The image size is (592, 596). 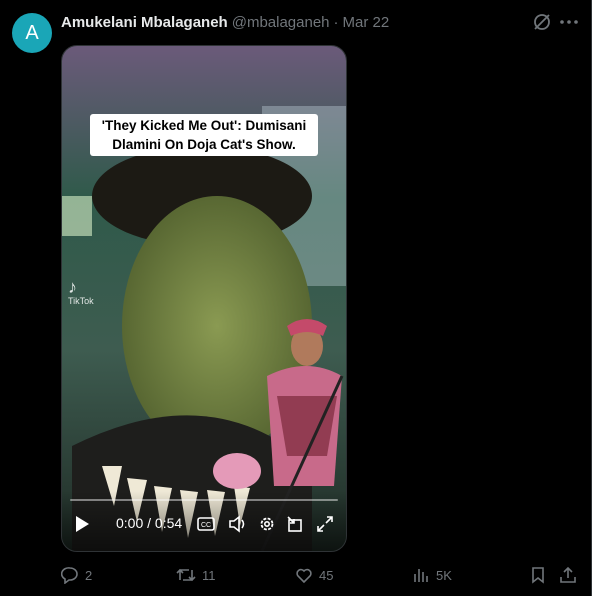 I want to click on svg-text: CC, so click(x=206, y=525).